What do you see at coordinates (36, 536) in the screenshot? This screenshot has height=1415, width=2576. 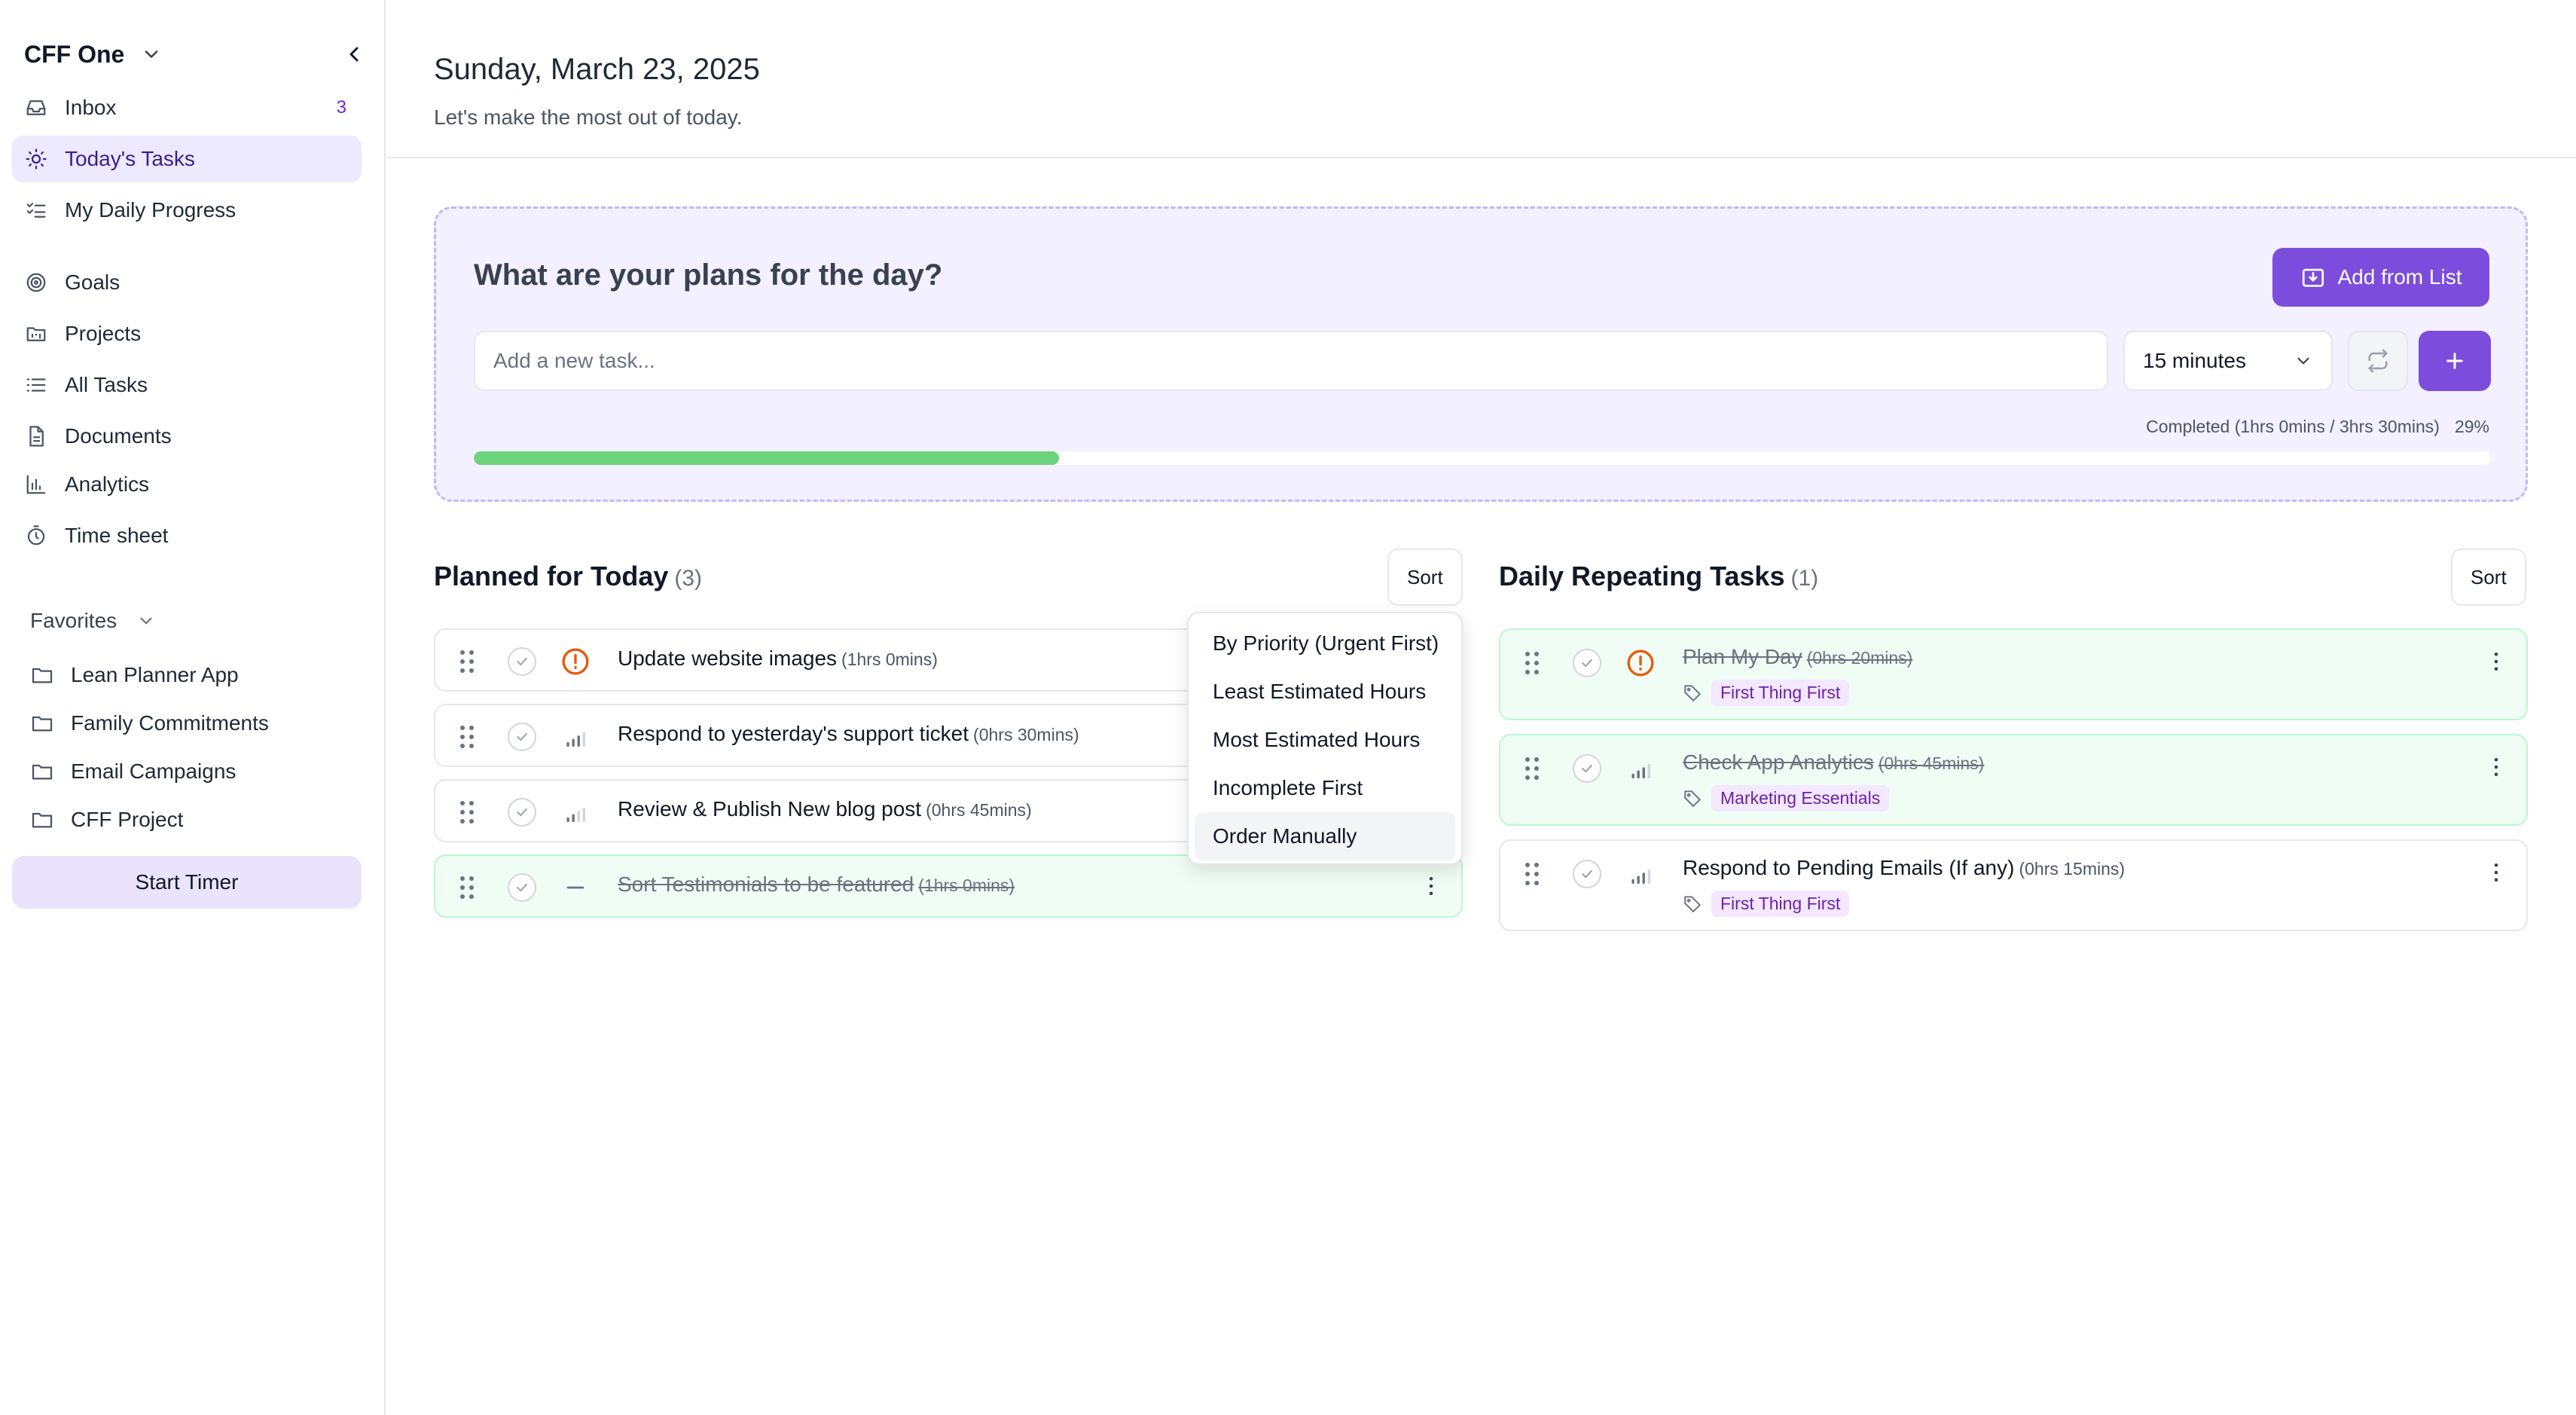 I see `timer-icon` at bounding box center [36, 536].